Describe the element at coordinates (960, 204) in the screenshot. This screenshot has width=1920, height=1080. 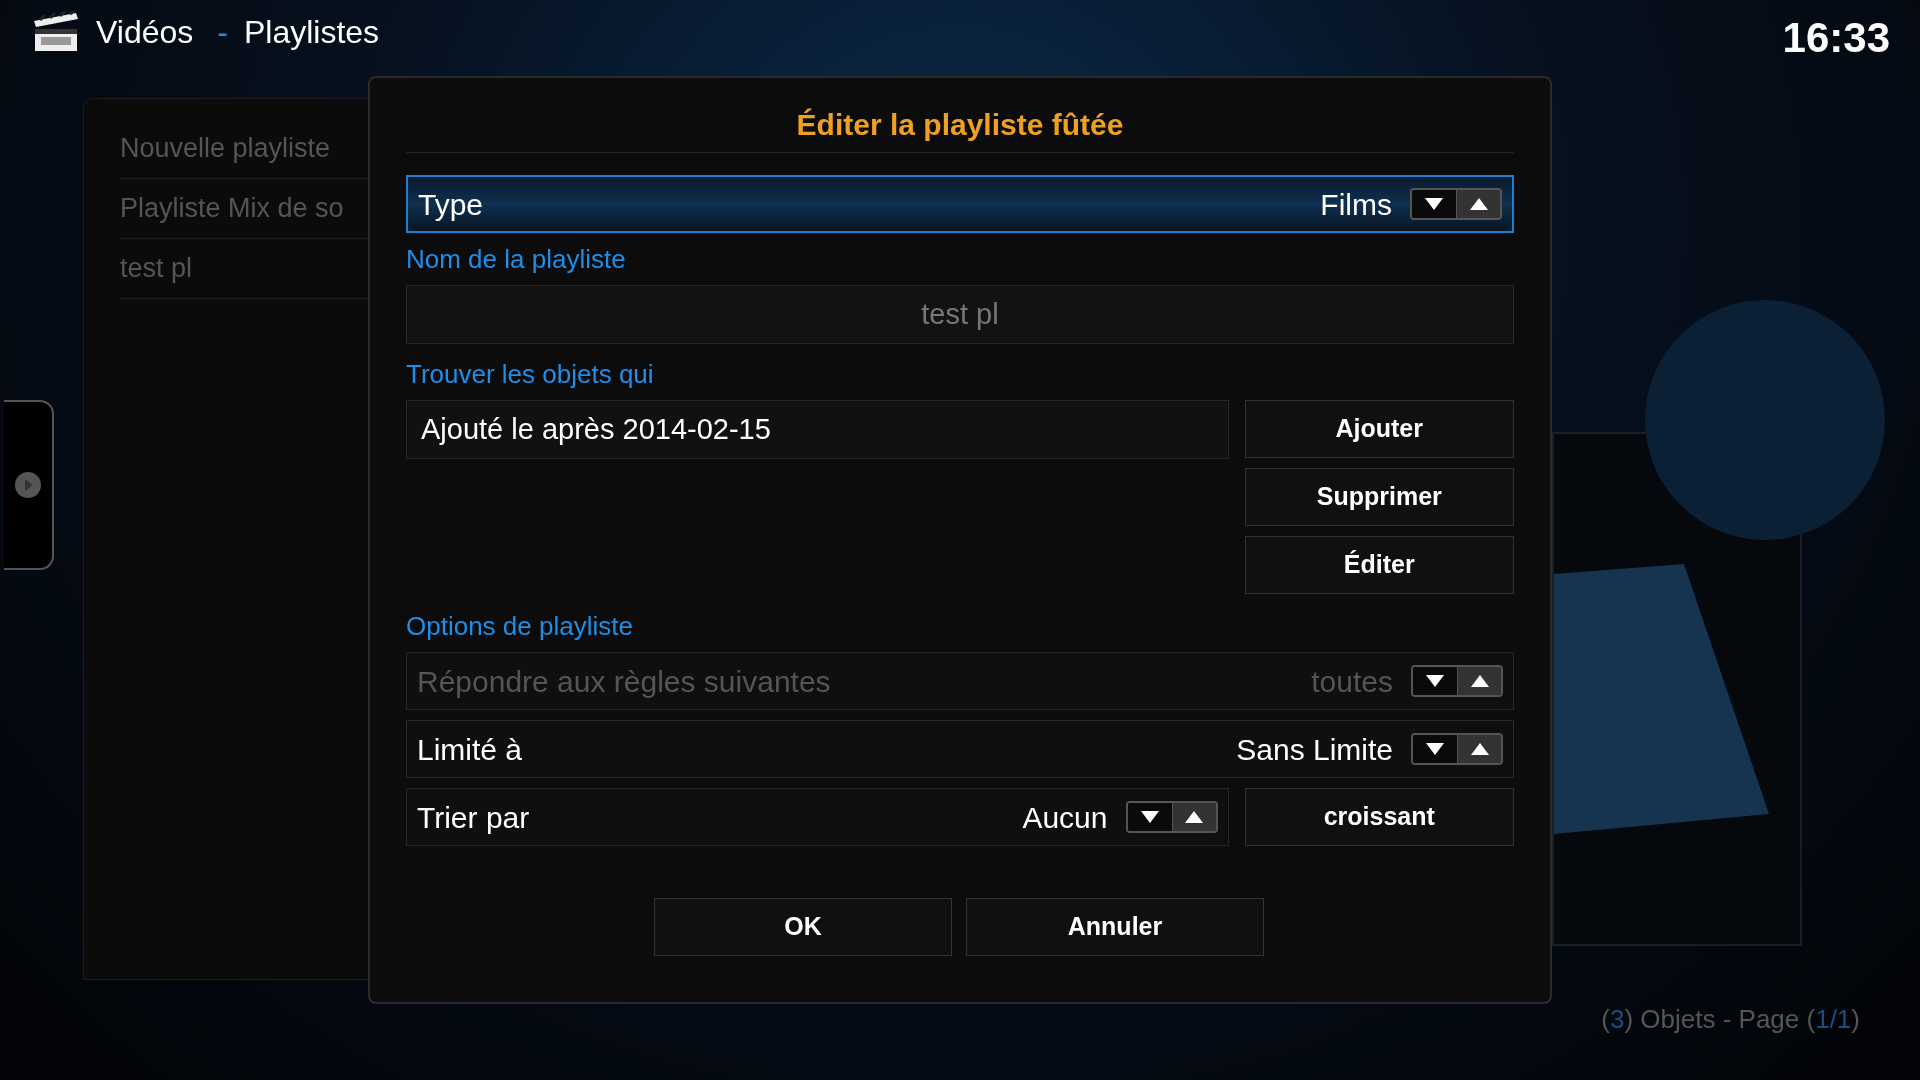
I see `spinner-row: Type Films` at that location.